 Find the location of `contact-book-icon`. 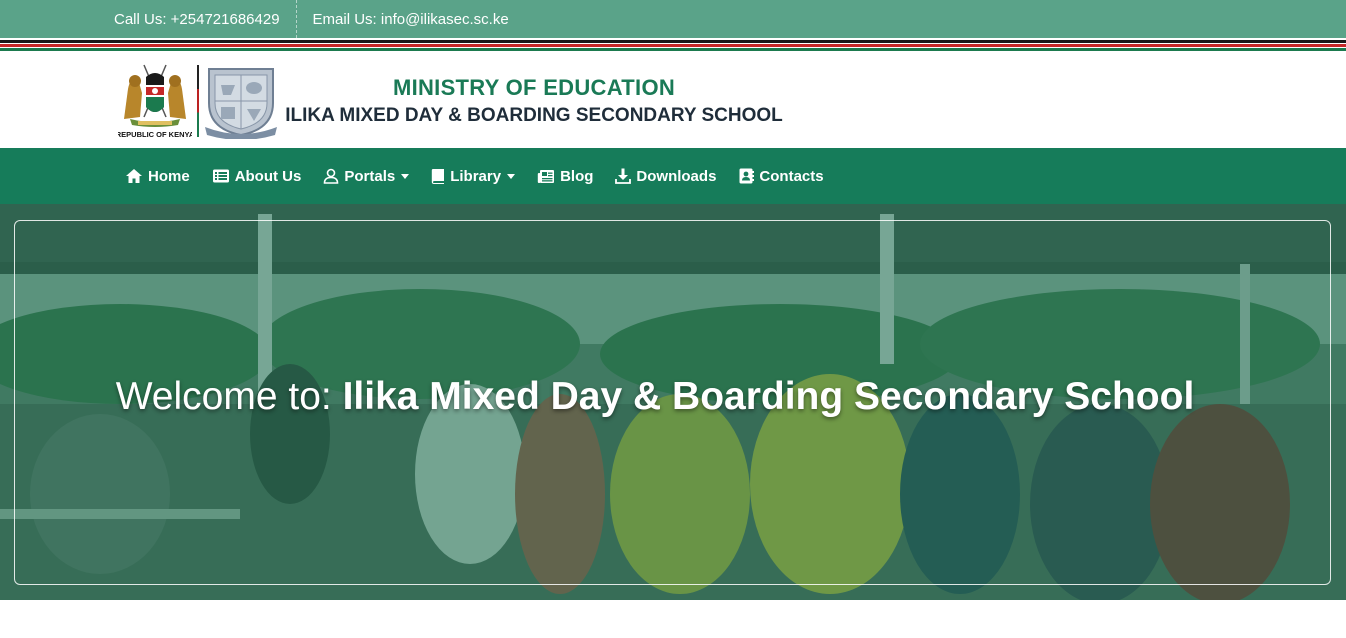

contact-book-icon is located at coordinates (747, 176).